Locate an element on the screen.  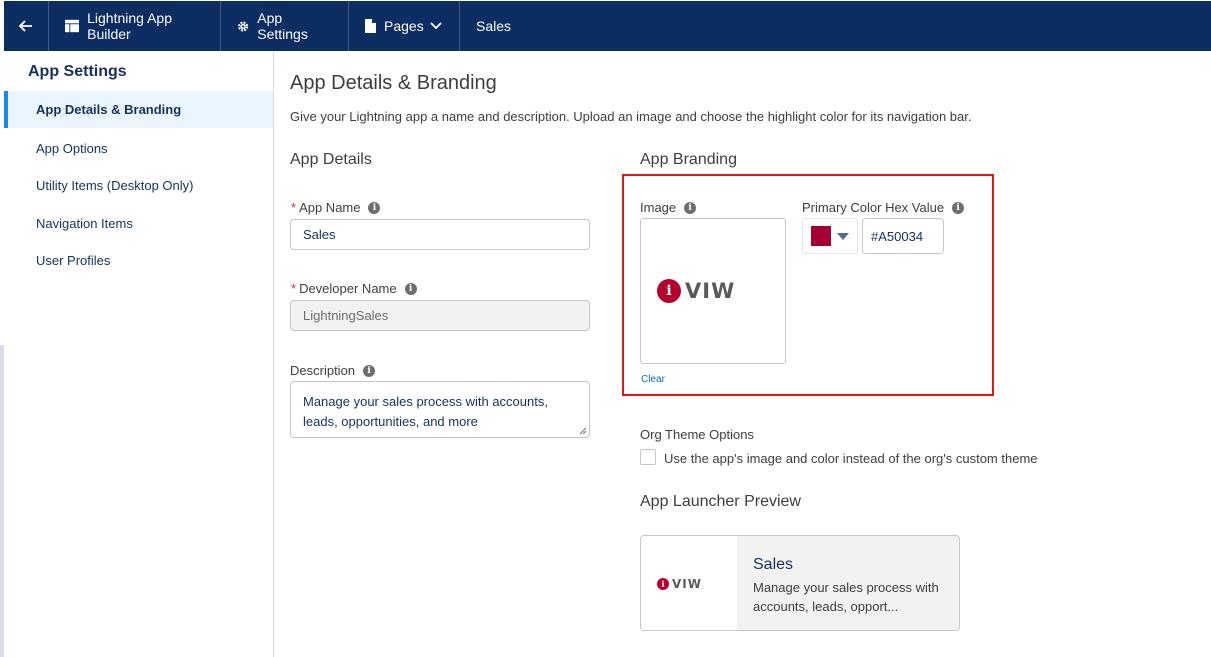
layout-icon is located at coordinates (72, 26).